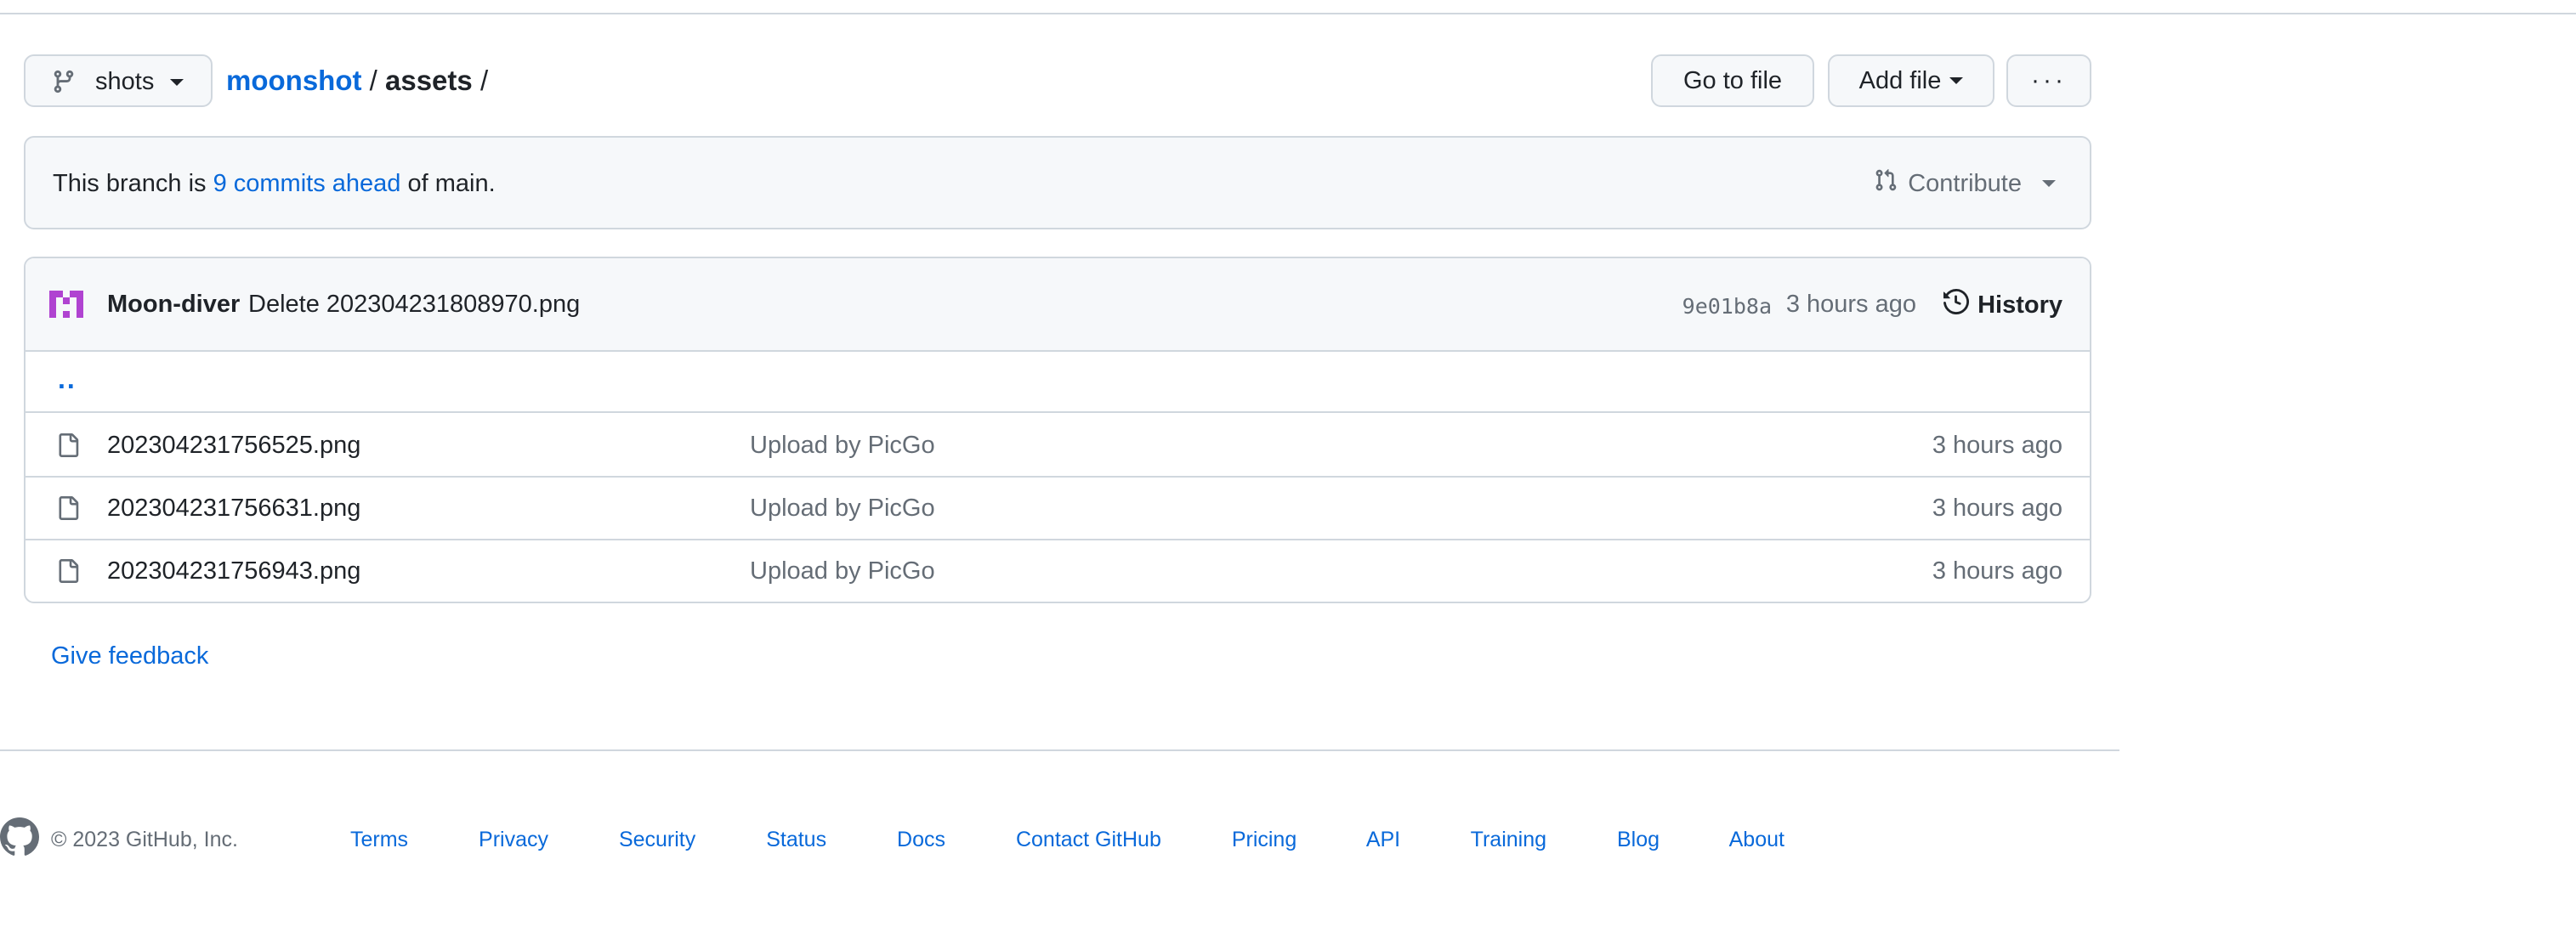 The image size is (2576, 950). I want to click on give-feedback-link: Give feedback, so click(130, 656).